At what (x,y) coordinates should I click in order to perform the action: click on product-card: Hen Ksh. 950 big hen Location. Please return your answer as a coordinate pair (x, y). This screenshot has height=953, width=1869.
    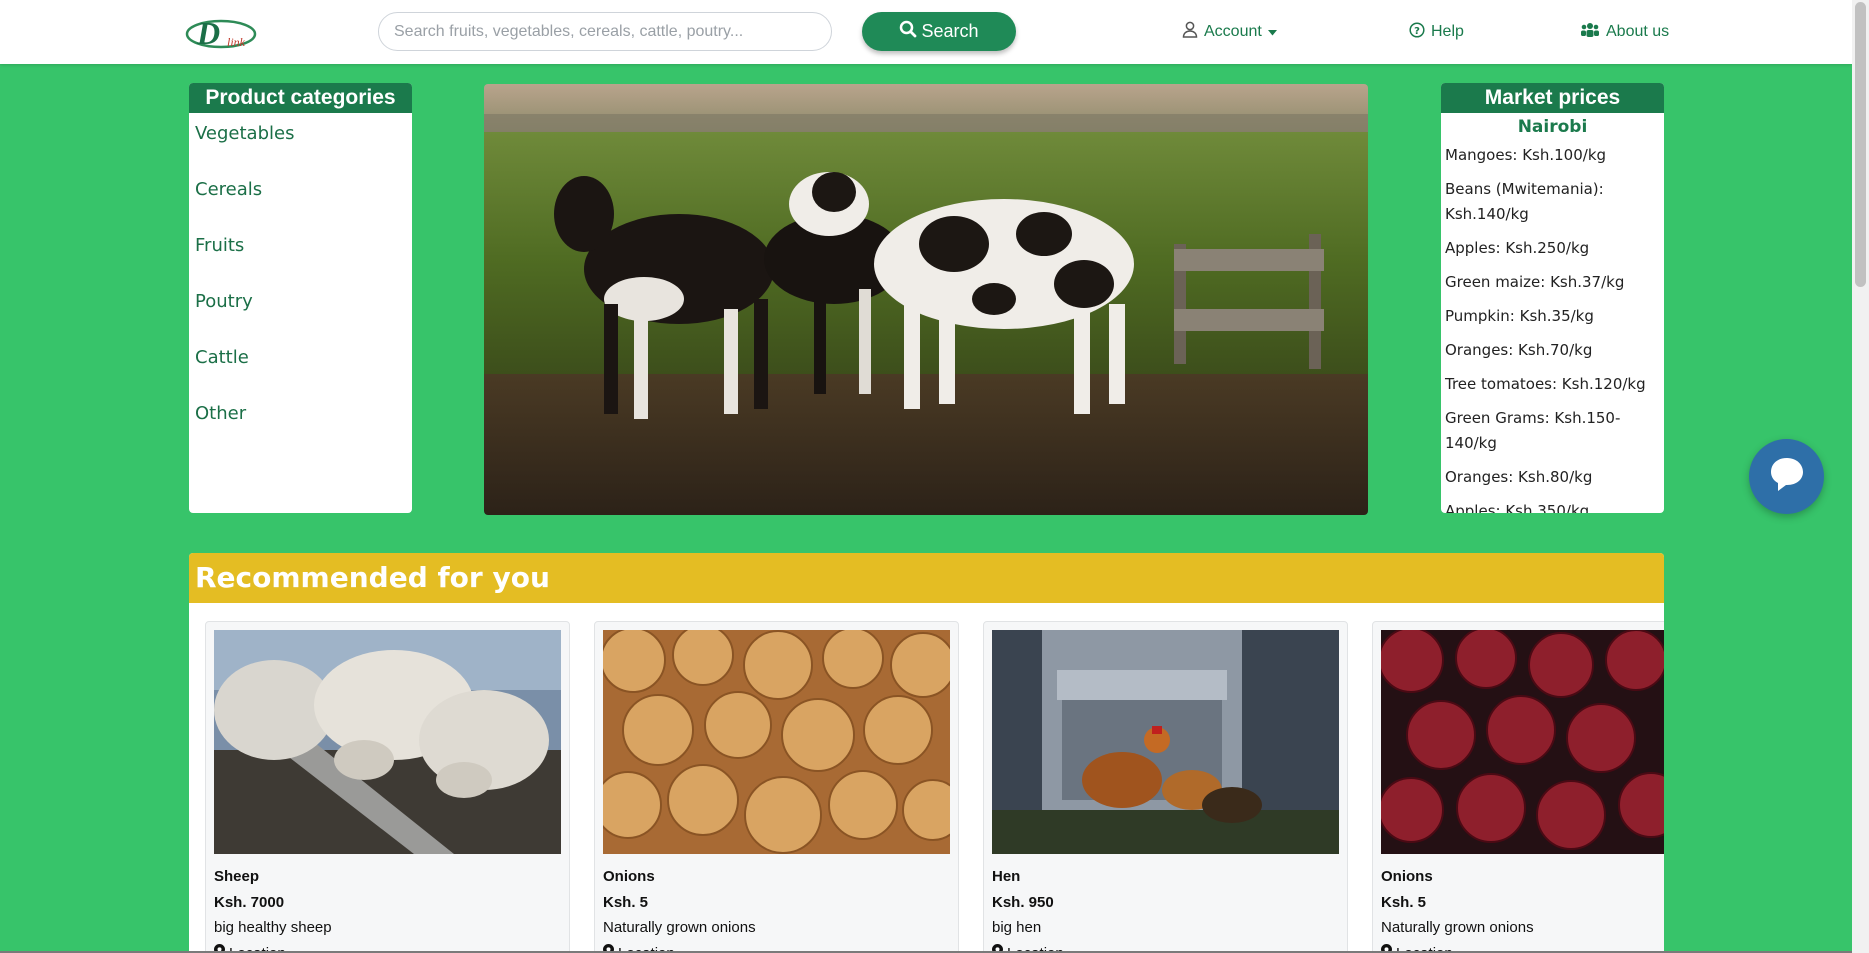
    Looking at the image, I should click on (1165, 787).